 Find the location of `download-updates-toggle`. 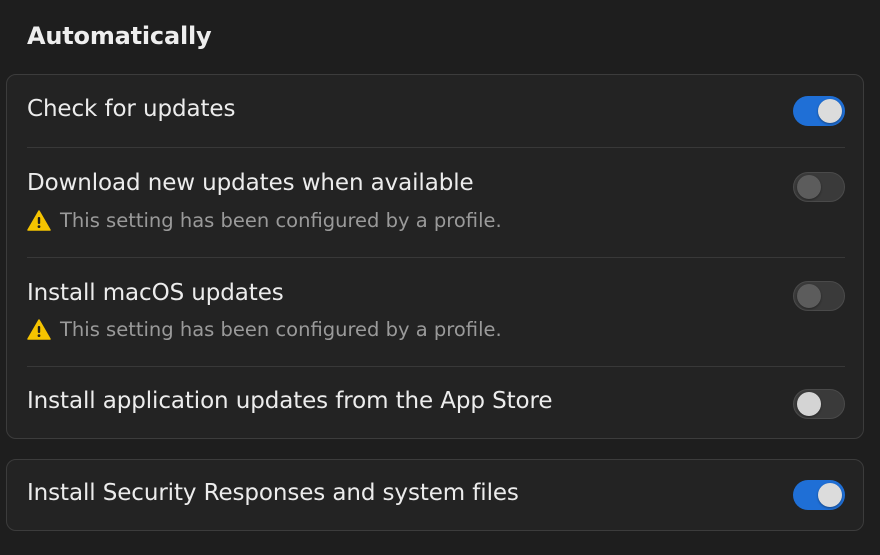

download-updates-toggle is located at coordinates (819, 187).